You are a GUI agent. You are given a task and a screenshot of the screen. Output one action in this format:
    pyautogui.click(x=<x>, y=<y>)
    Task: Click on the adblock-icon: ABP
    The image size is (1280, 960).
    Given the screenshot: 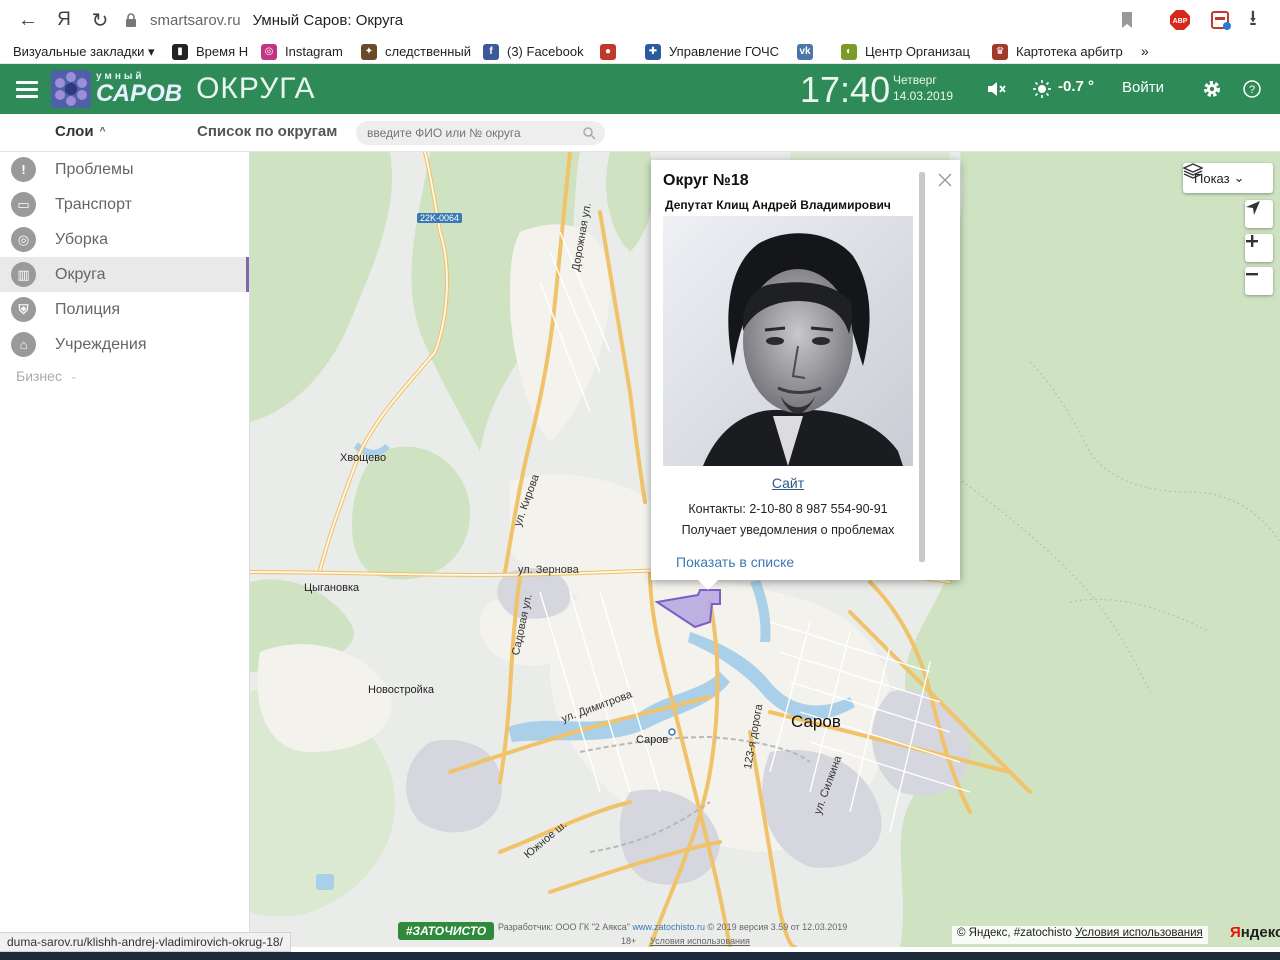 What is the action you would take?
    pyautogui.click(x=1180, y=20)
    